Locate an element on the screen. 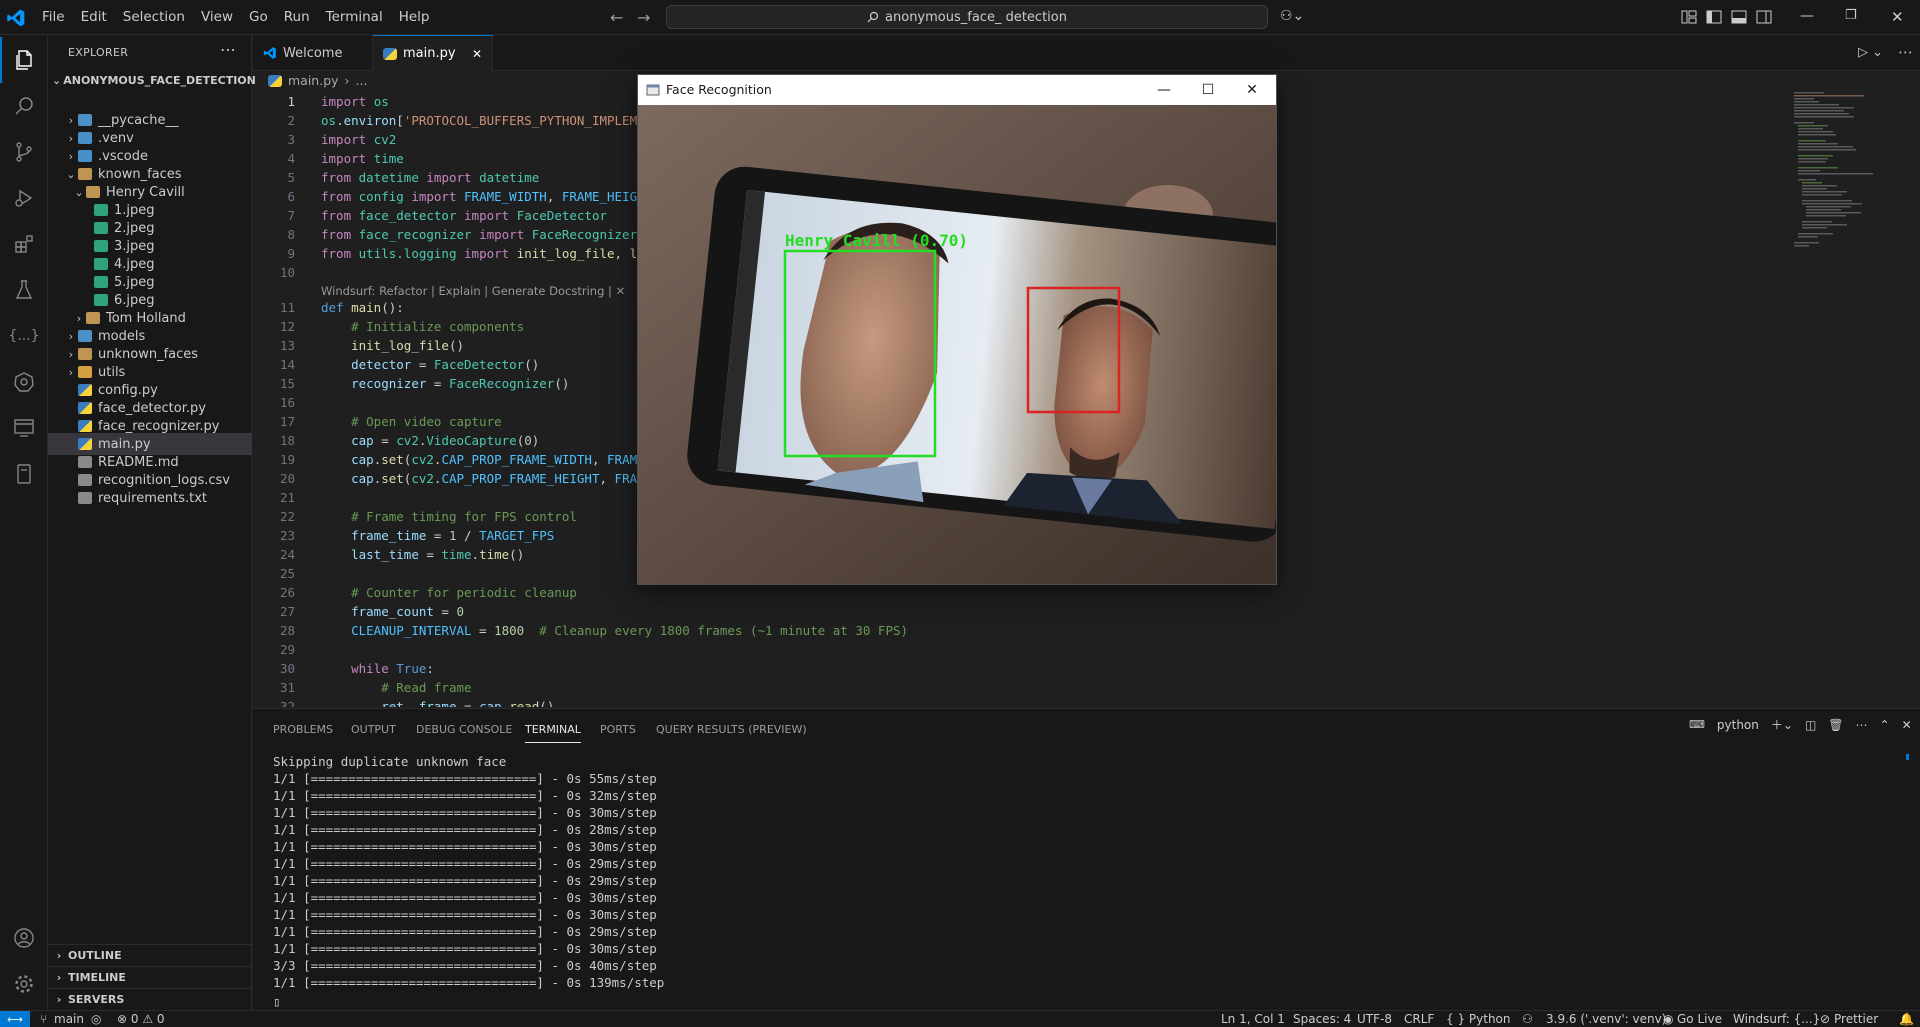  indentation: Spaces: 4 is located at coordinates (1322, 1019).